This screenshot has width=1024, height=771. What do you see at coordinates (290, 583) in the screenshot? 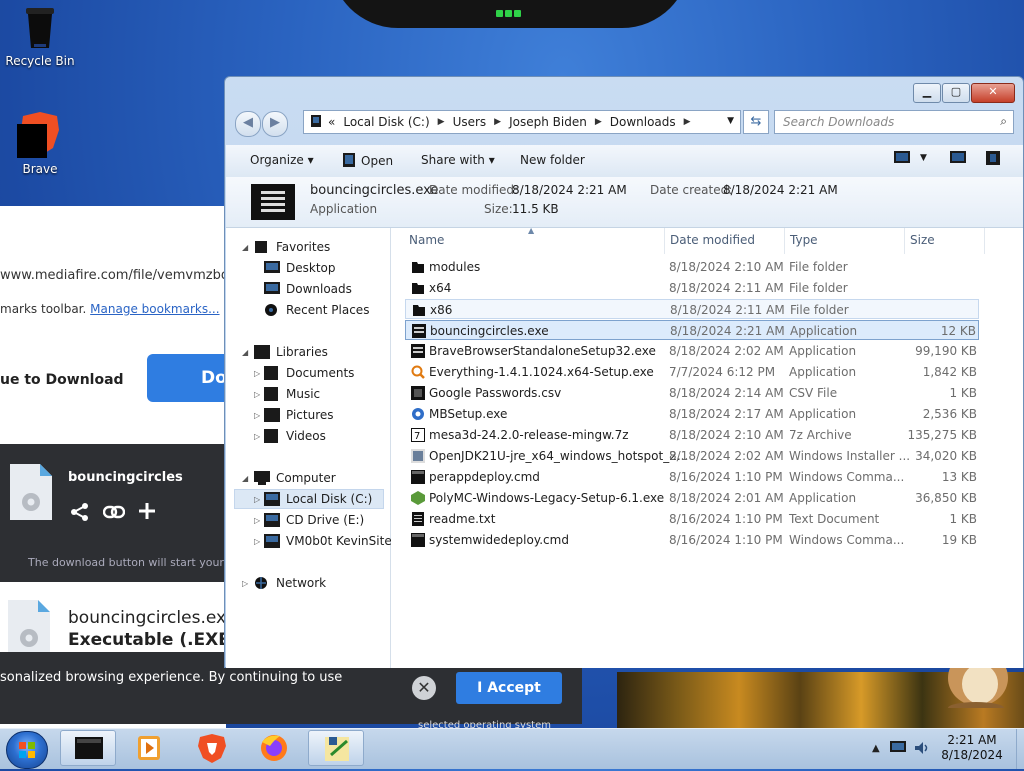
I see `nav-network: Network` at bounding box center [290, 583].